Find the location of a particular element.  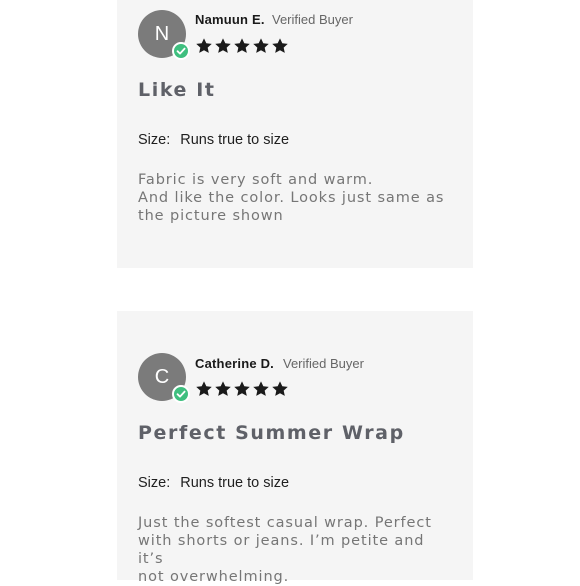

avatar-initial: N is located at coordinates (162, 33).